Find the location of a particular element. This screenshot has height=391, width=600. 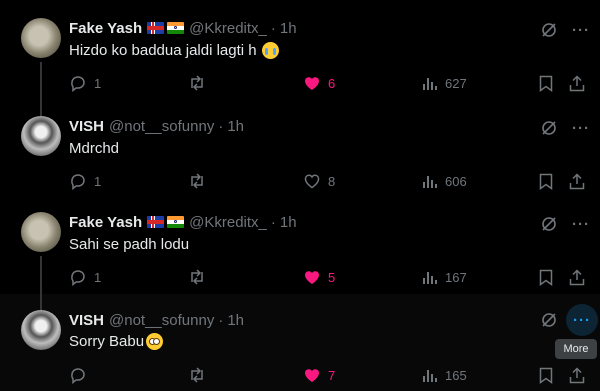

view-count: 165 is located at coordinates (456, 375).